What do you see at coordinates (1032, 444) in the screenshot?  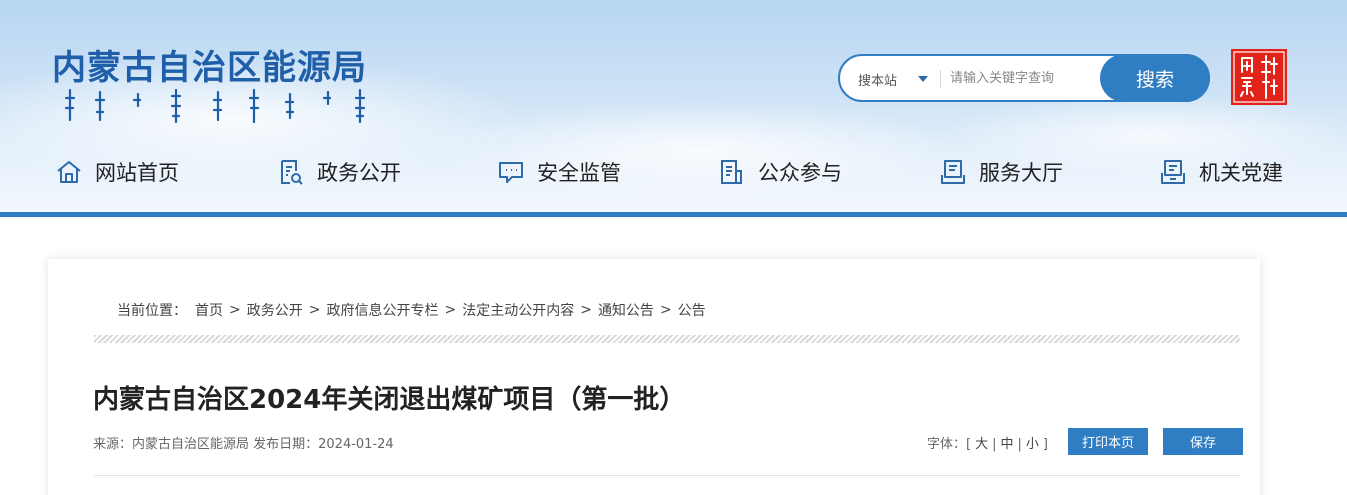 I see `font-size-small: 小` at bounding box center [1032, 444].